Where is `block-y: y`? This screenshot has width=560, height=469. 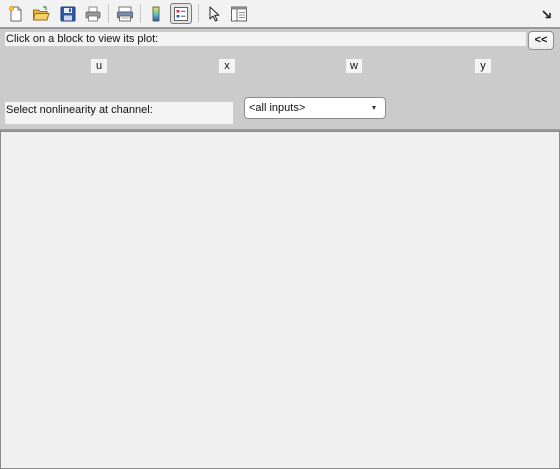
block-y: y is located at coordinates (483, 66).